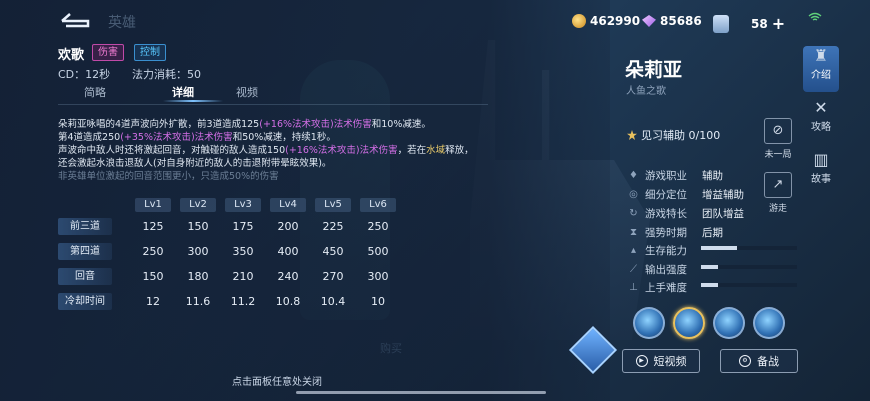  Describe the element at coordinates (681, 135) in the screenshot. I see `proficiency-text: 见习辅助 0/100` at that location.